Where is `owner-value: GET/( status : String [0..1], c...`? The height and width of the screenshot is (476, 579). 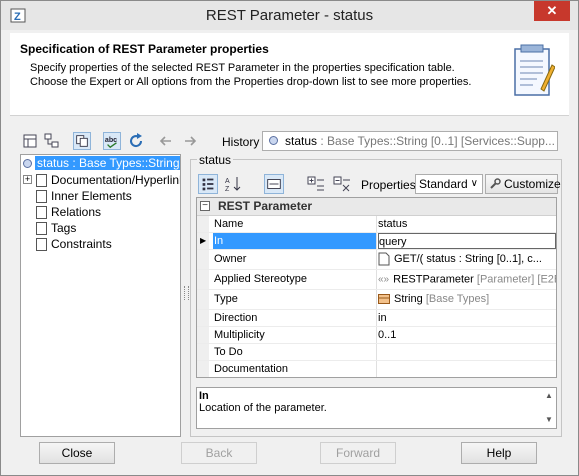 owner-value: GET/( status : String [0..1], c... is located at coordinates (468, 259).